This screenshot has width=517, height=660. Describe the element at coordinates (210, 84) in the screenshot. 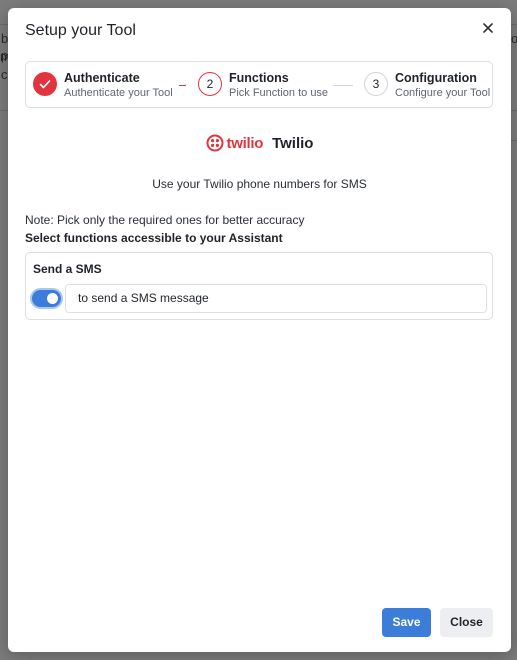

I see `step-number: 2` at that location.